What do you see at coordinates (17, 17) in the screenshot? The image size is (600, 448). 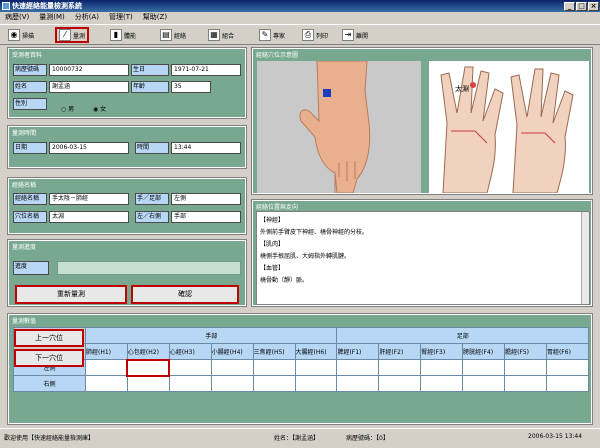 I see `menu-view: 病歷(V)` at bounding box center [17, 17].